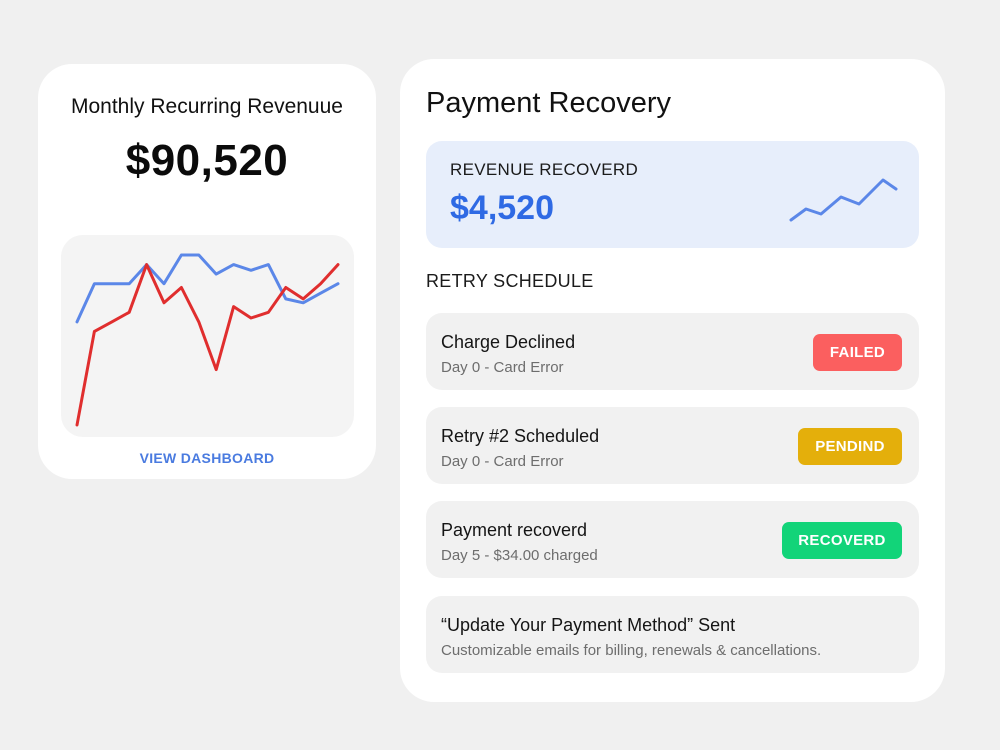 Image resolution: width=1000 pixels, height=750 pixels. What do you see at coordinates (544, 169) in the screenshot?
I see `revenue-recovered-label: REVENUE RECOVERD` at bounding box center [544, 169].